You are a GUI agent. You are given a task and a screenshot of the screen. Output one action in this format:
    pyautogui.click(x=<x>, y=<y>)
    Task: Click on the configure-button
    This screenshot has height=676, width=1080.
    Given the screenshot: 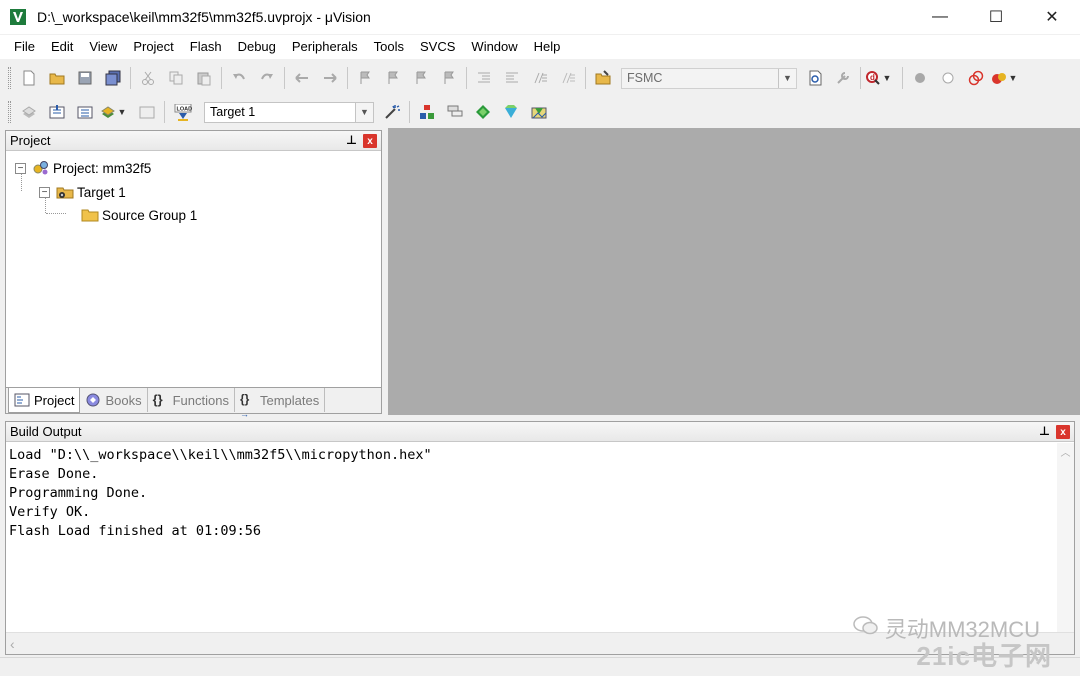 What is the action you would take?
    pyautogui.click(x=843, y=78)
    